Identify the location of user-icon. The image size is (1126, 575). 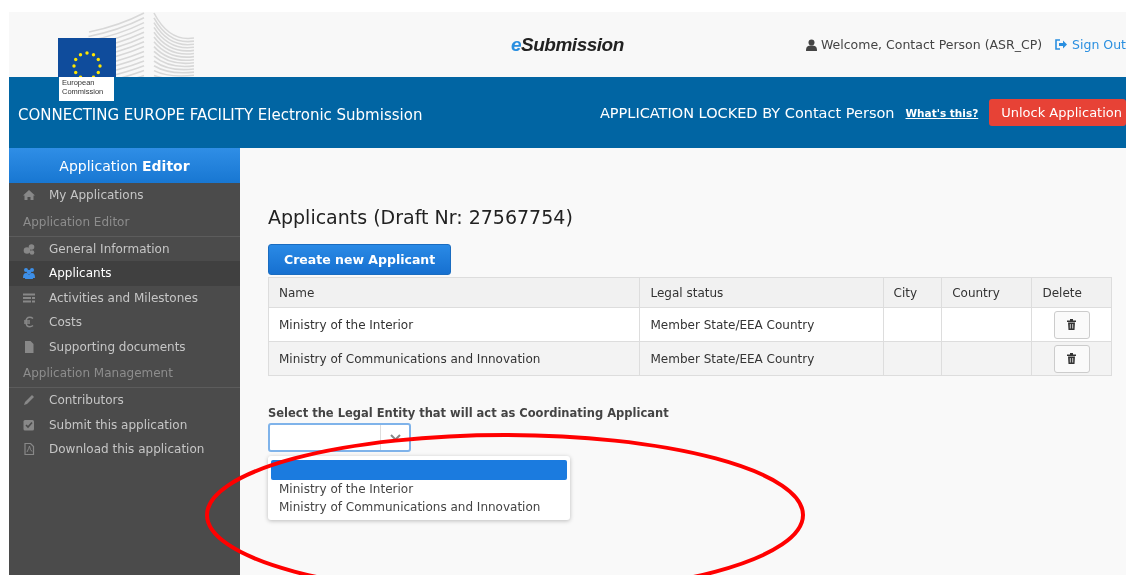
(811, 44).